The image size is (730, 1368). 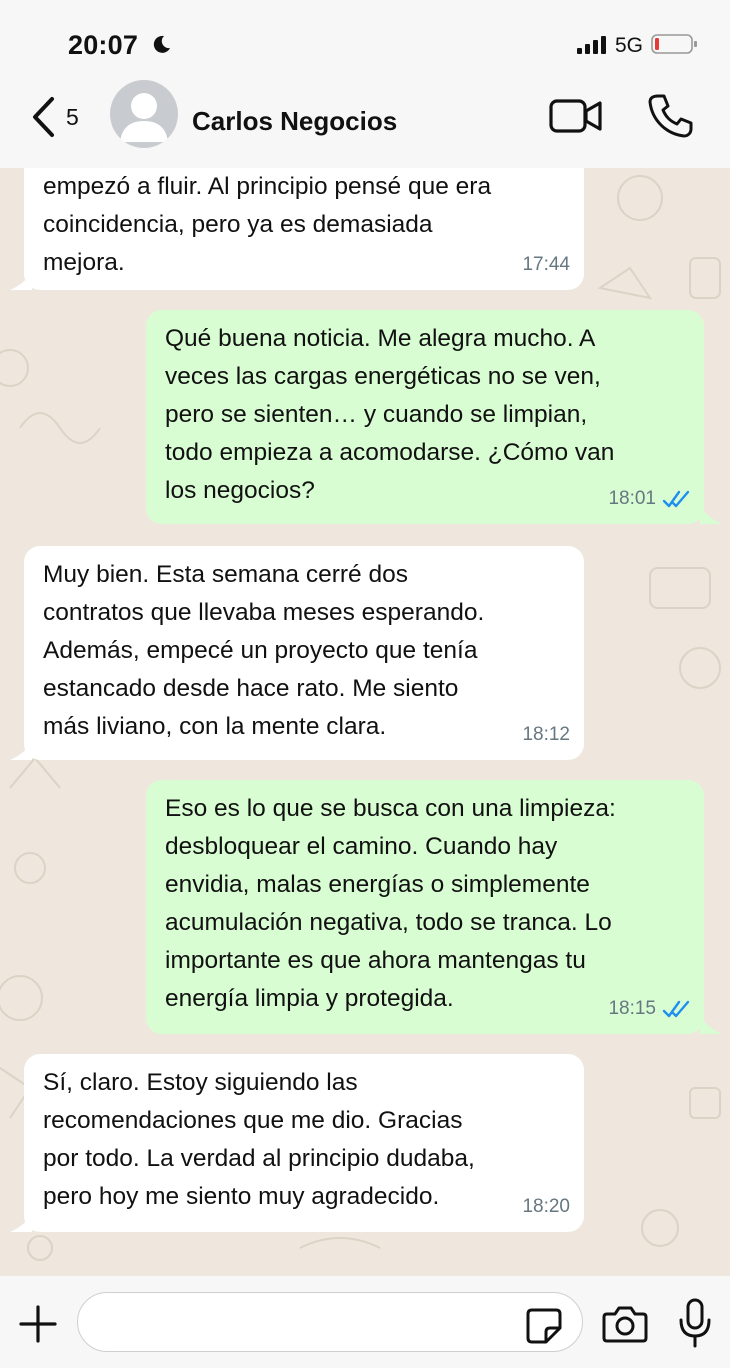 I want to click on message-meta: 18:20, so click(x=546, y=1207).